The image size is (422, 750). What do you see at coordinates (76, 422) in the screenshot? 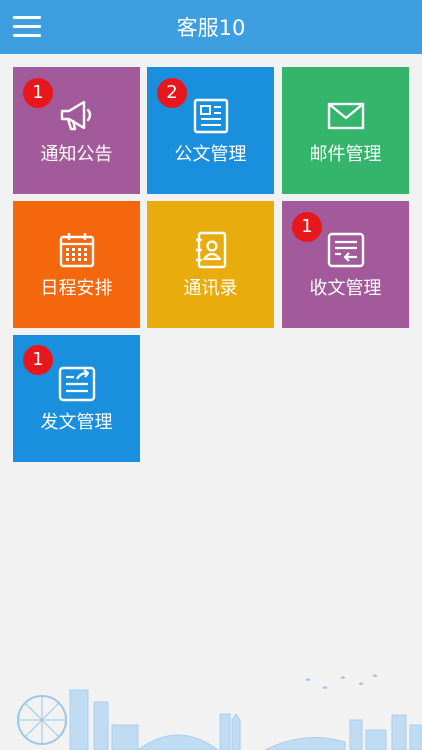
I see `tile-label: 发文管理` at bounding box center [76, 422].